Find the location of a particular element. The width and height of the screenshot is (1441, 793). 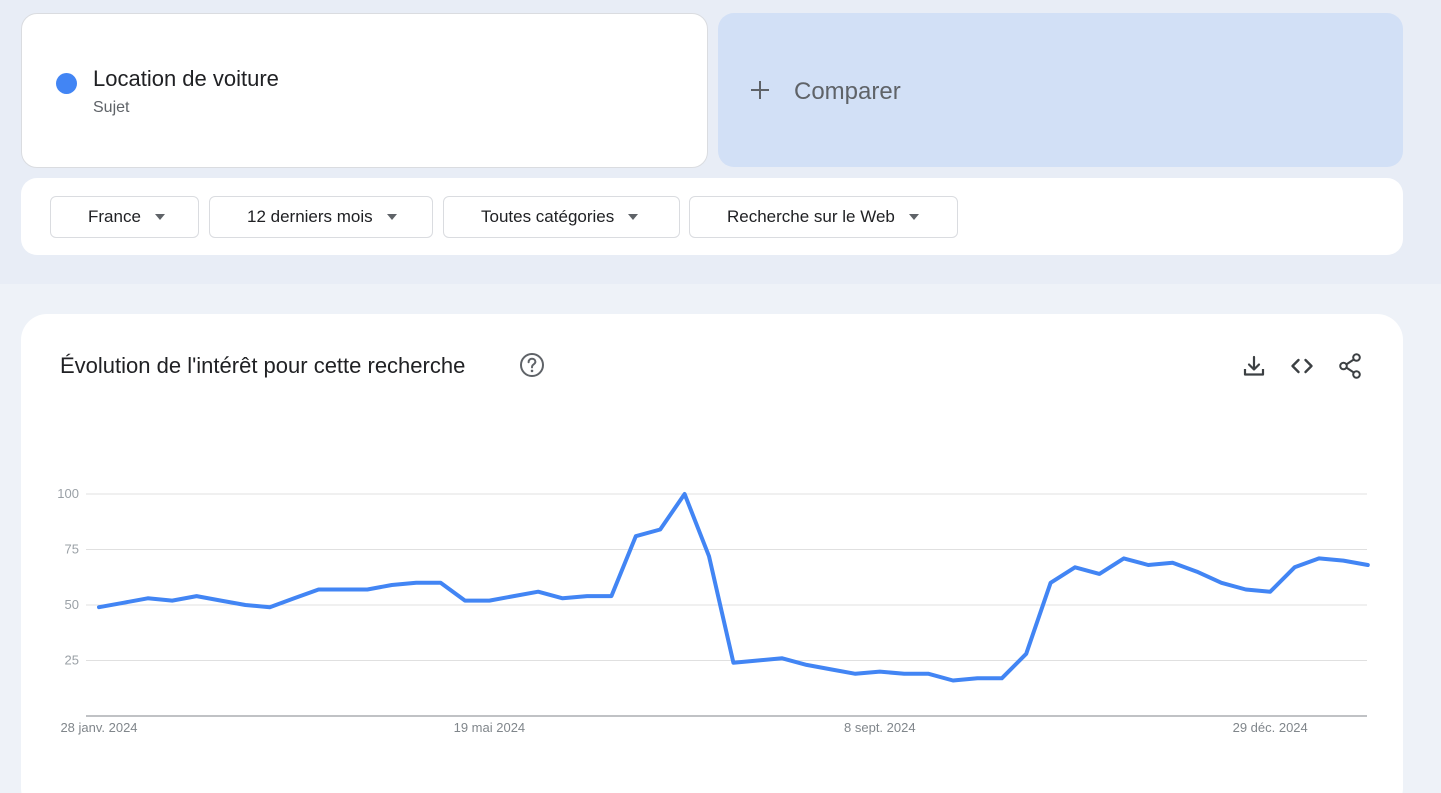

search-term-name: Location de voiture is located at coordinates (186, 79).